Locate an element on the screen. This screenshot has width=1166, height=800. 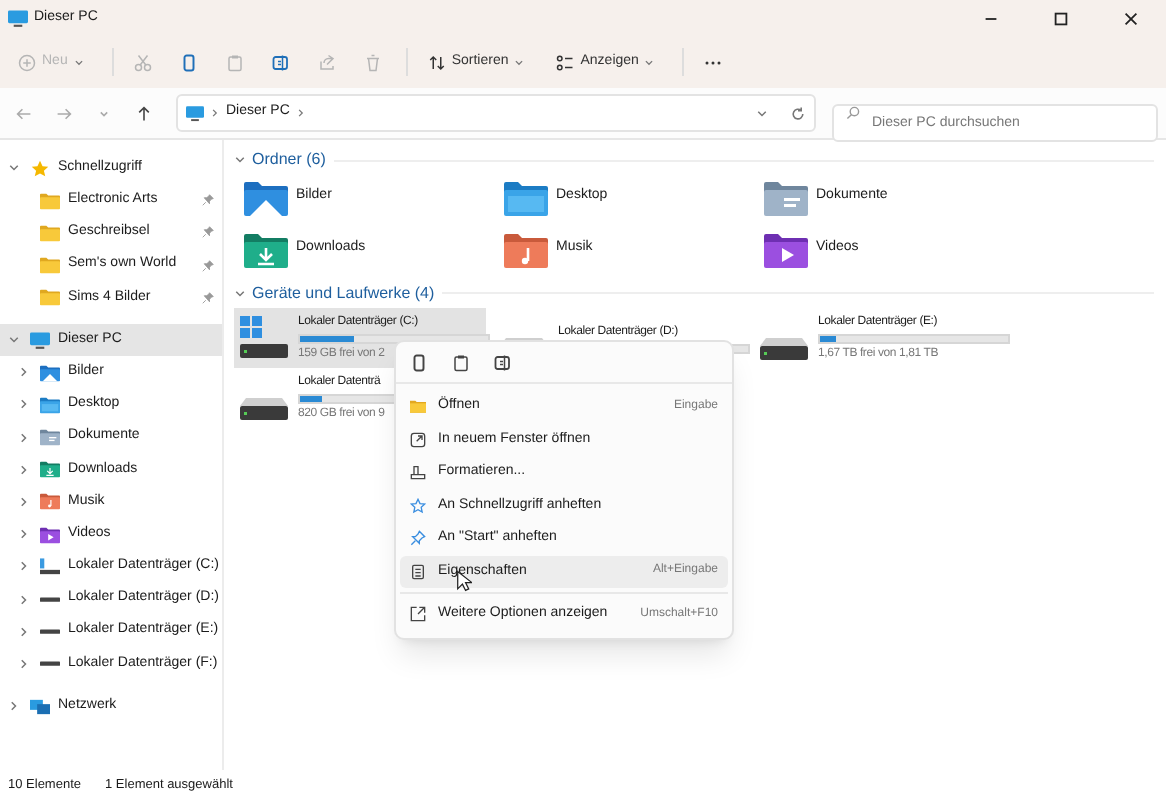
search-icon is located at coordinates (853, 113).